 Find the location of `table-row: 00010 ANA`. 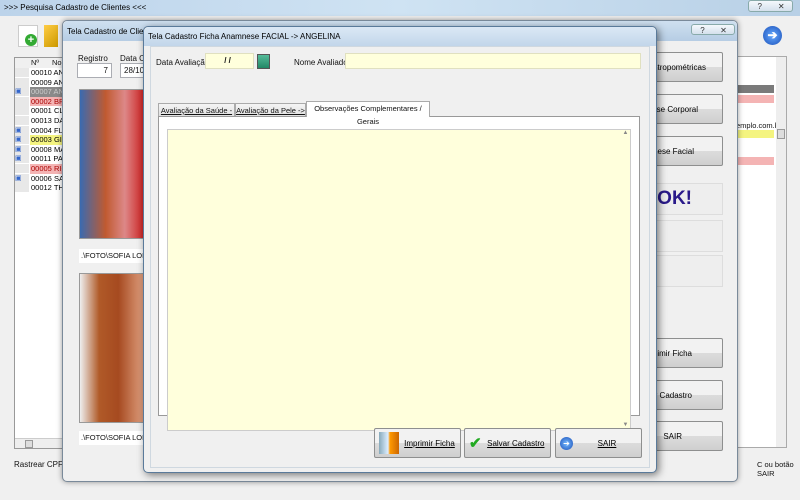

table-row: 00010 ANA is located at coordinates (46, 73).